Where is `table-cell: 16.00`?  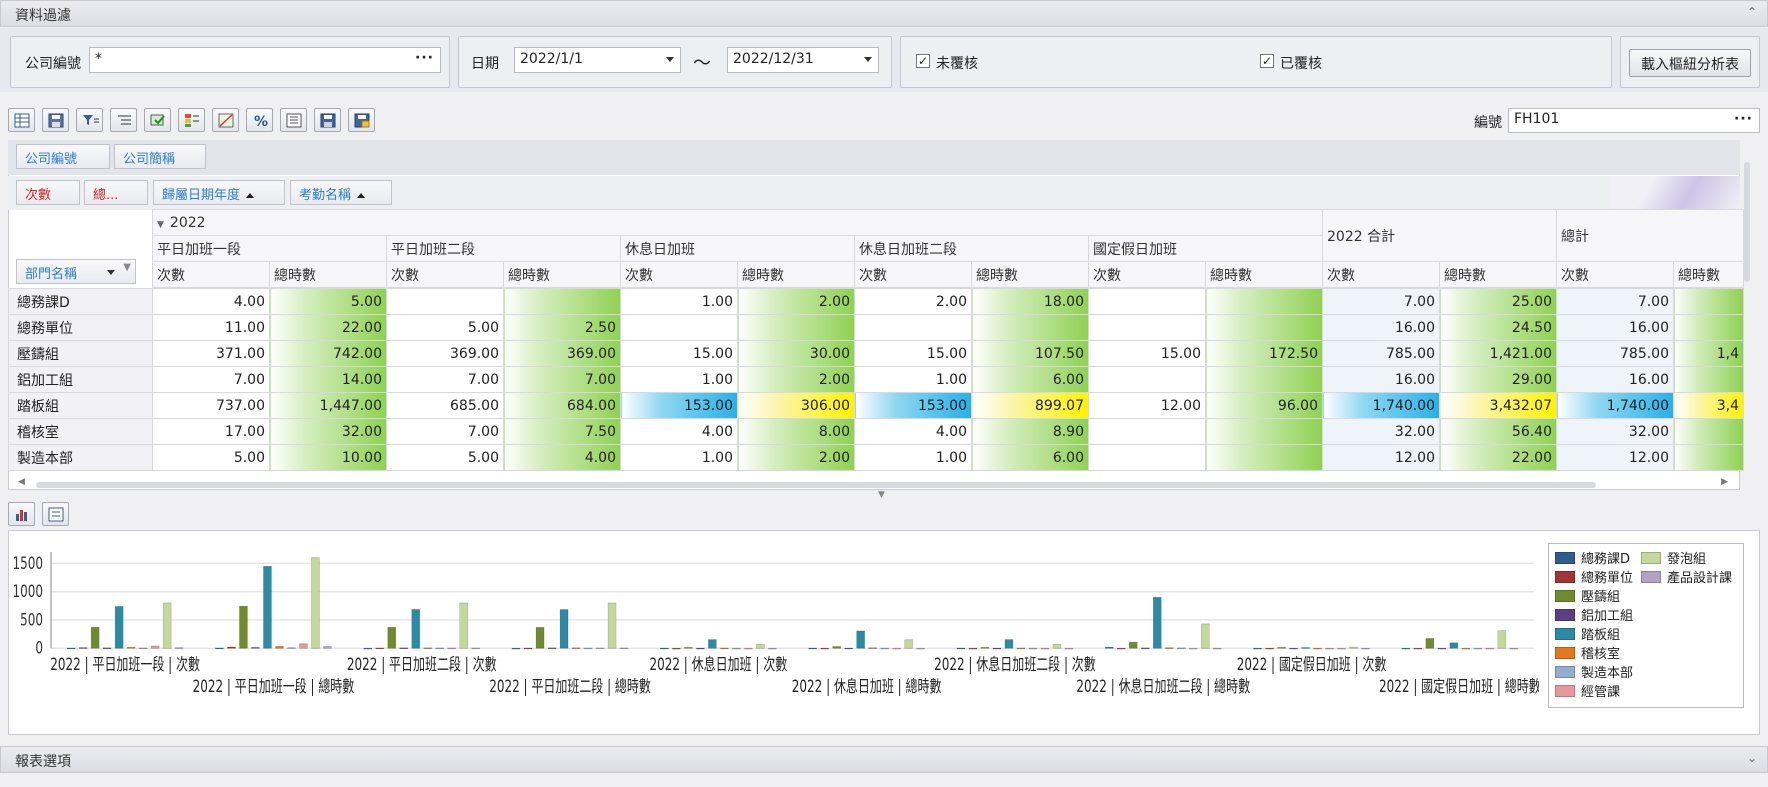
table-cell: 16.00 is located at coordinates (1381, 327).